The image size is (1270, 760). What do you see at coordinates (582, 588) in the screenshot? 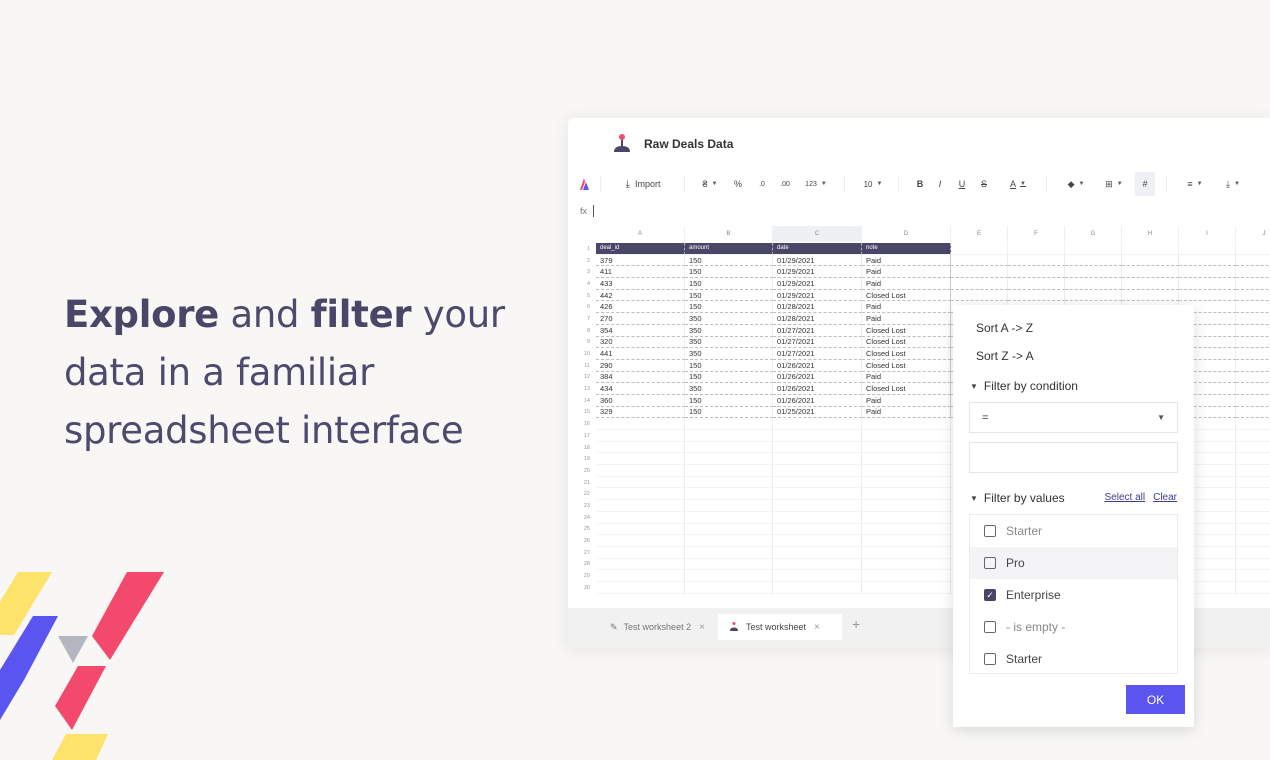
I see `row-number: 30` at bounding box center [582, 588].